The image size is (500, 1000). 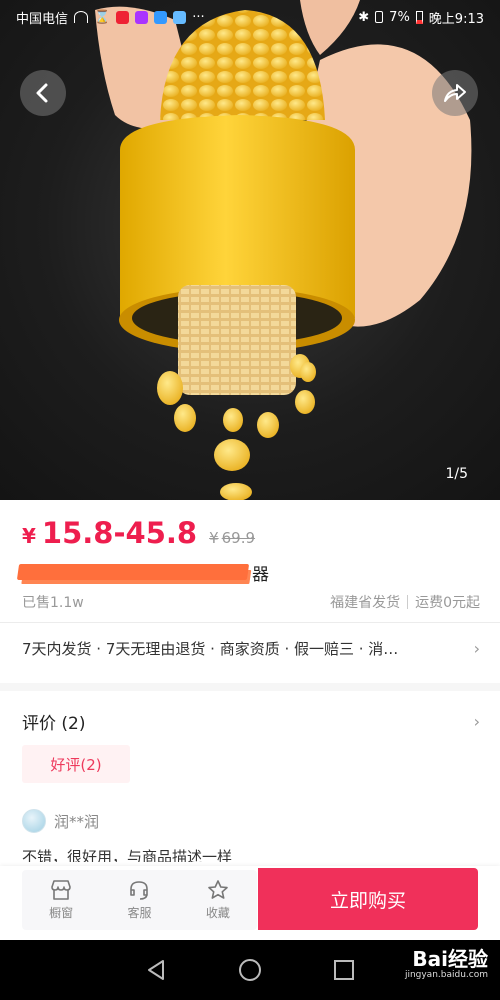 What do you see at coordinates (218, 900) in the screenshot?
I see `favorite-button: 收藏` at bounding box center [218, 900].